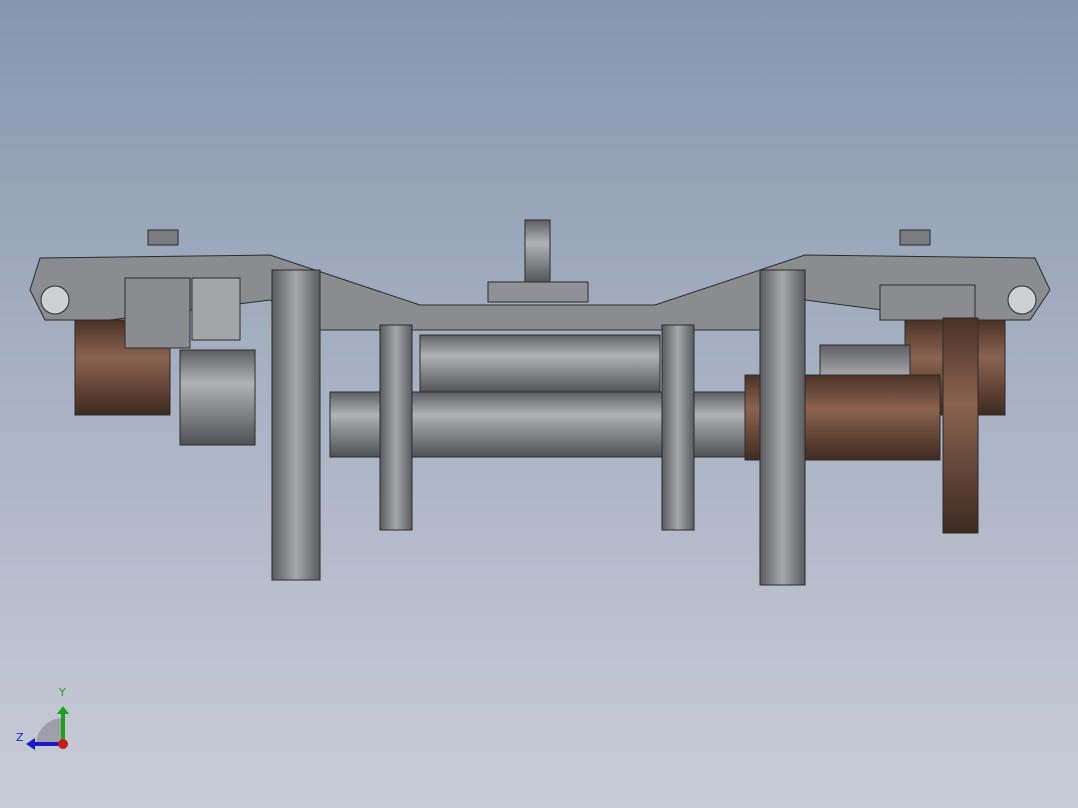 The height and width of the screenshot is (808, 1078). I want to click on triad-y-label: Y, so click(62, 692).